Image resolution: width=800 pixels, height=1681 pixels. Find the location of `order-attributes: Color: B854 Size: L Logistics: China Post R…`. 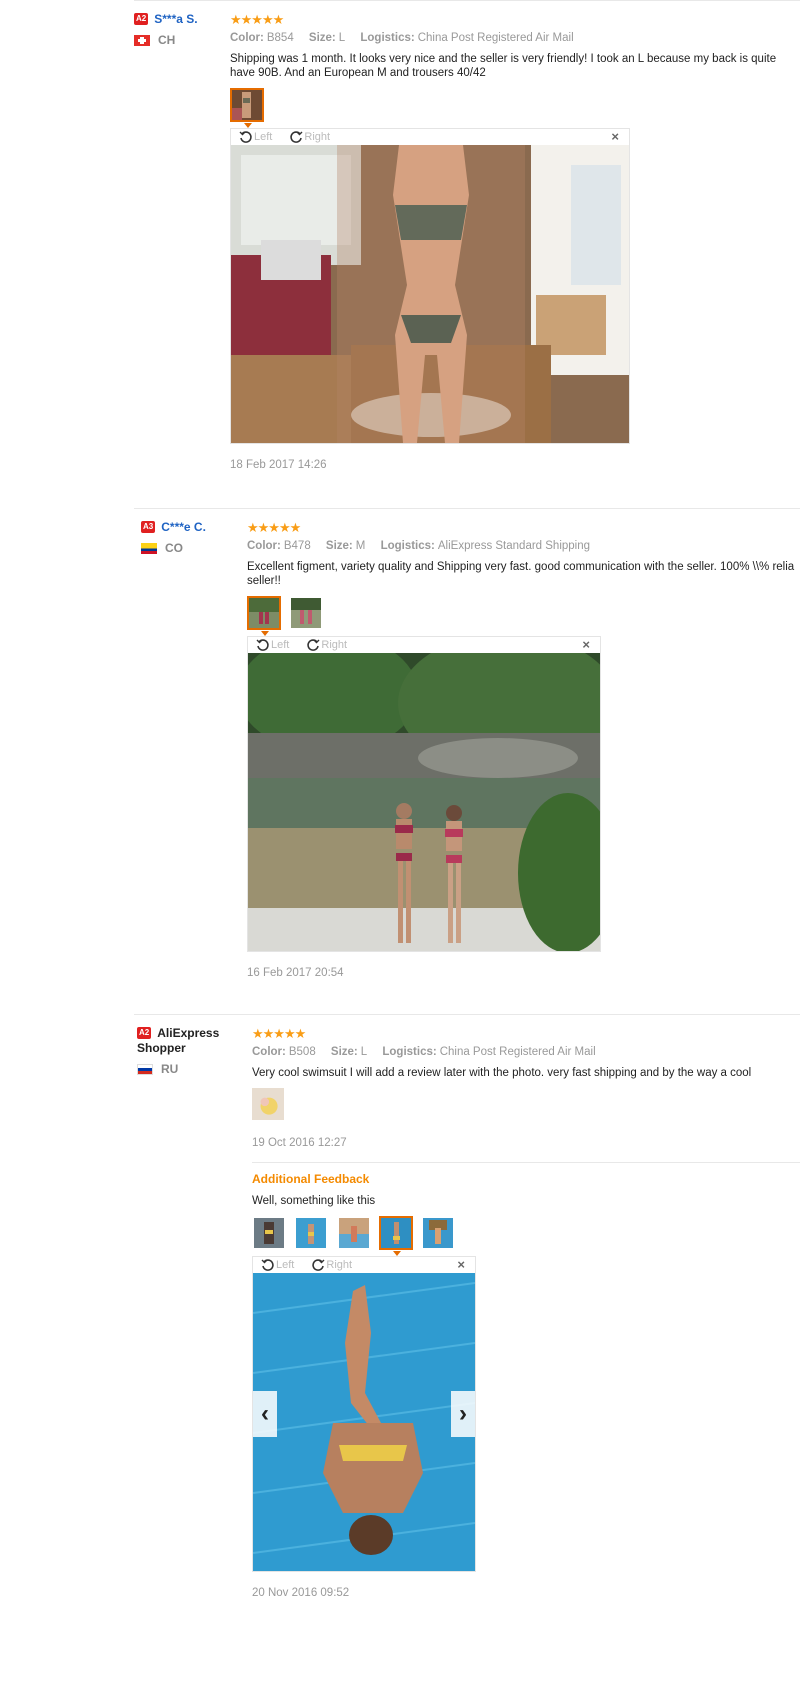

order-attributes: Color: B854 Size: L Logistics: China Post R… is located at coordinates (402, 38).